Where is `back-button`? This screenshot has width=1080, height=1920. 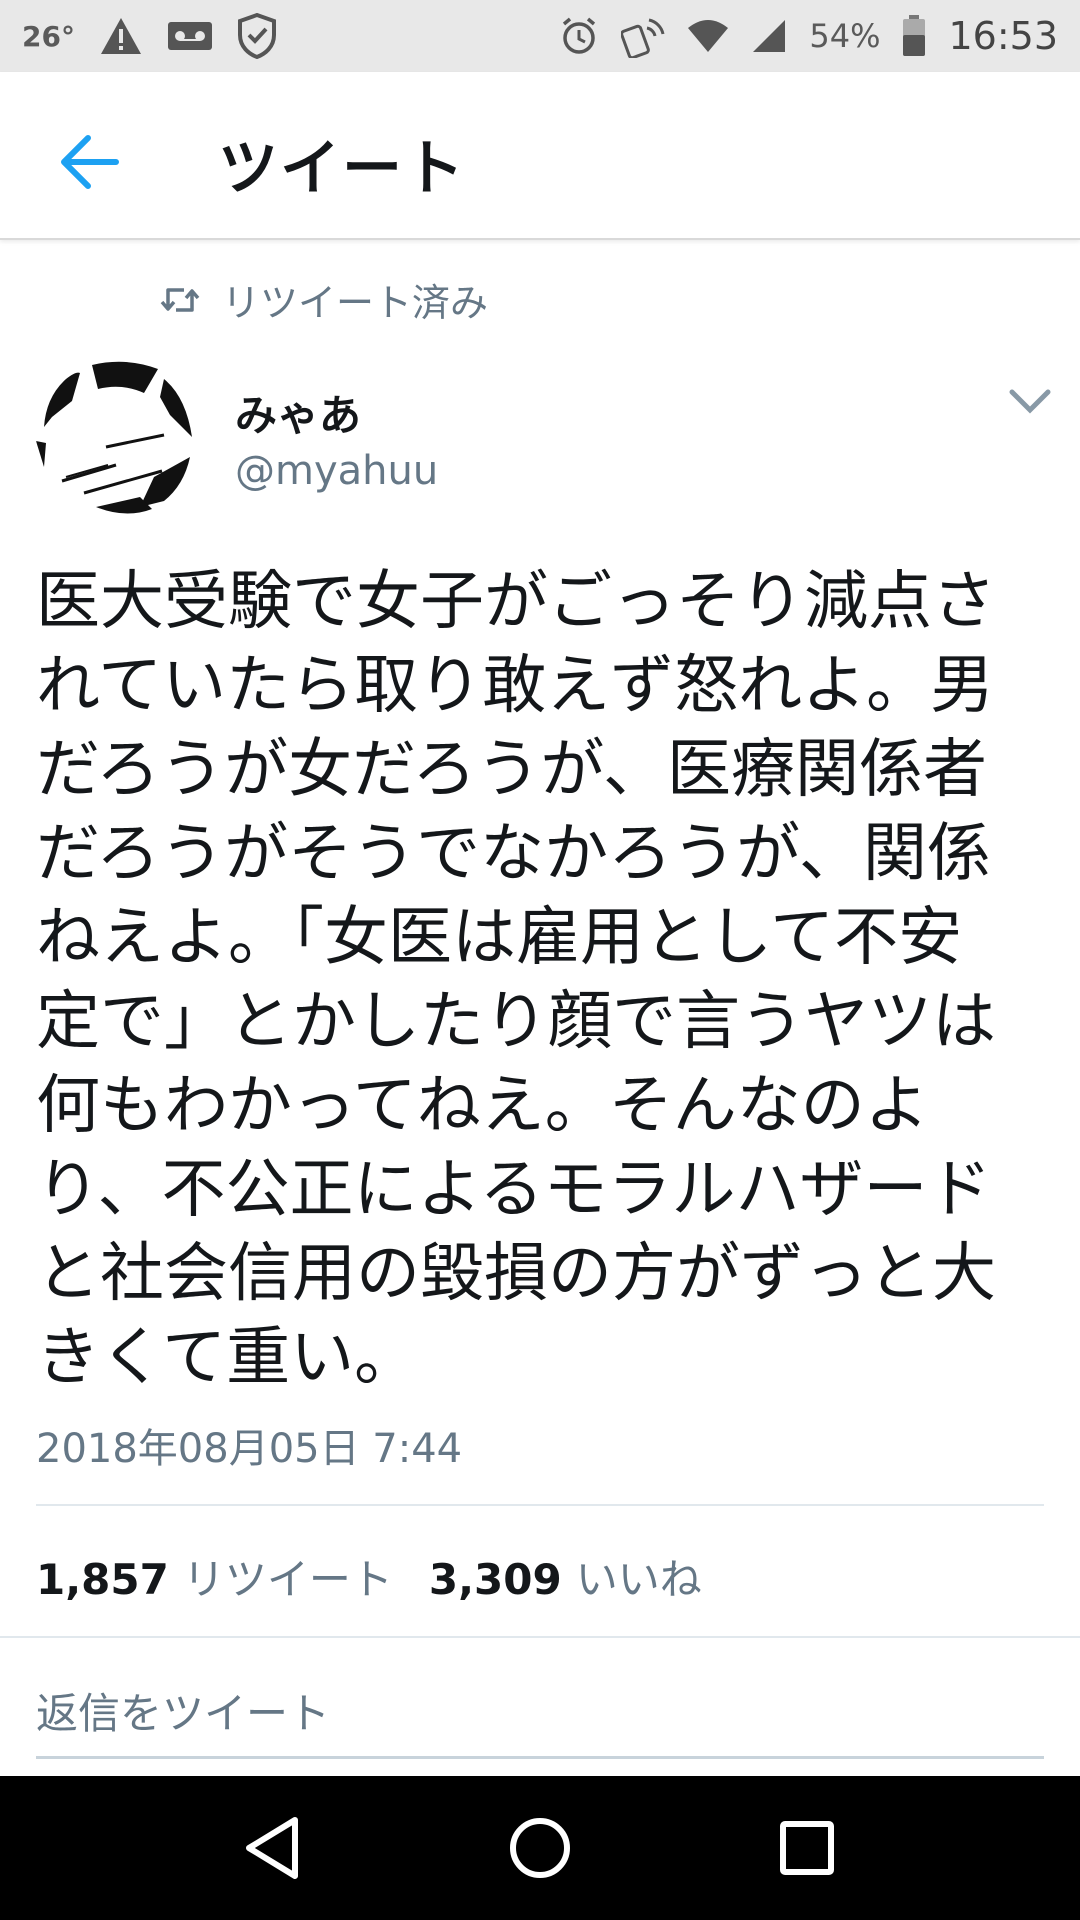 back-button is located at coordinates (90, 162).